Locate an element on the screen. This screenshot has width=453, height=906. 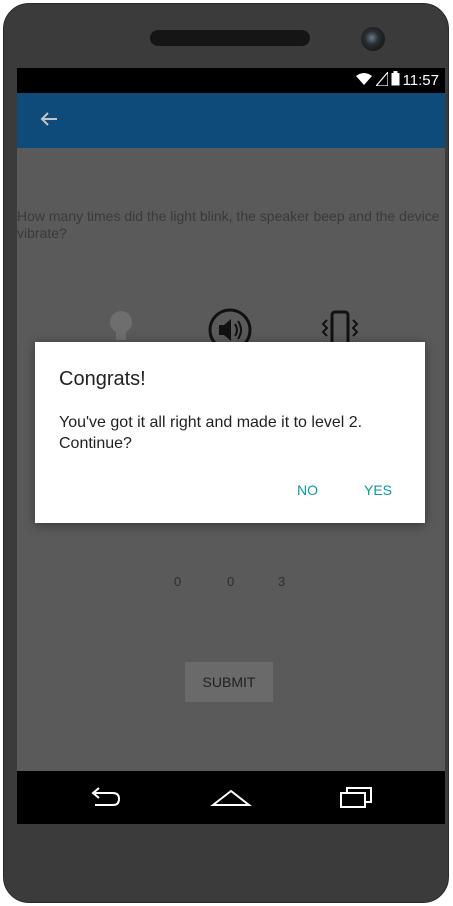
navigation-bar is located at coordinates (231, 797).